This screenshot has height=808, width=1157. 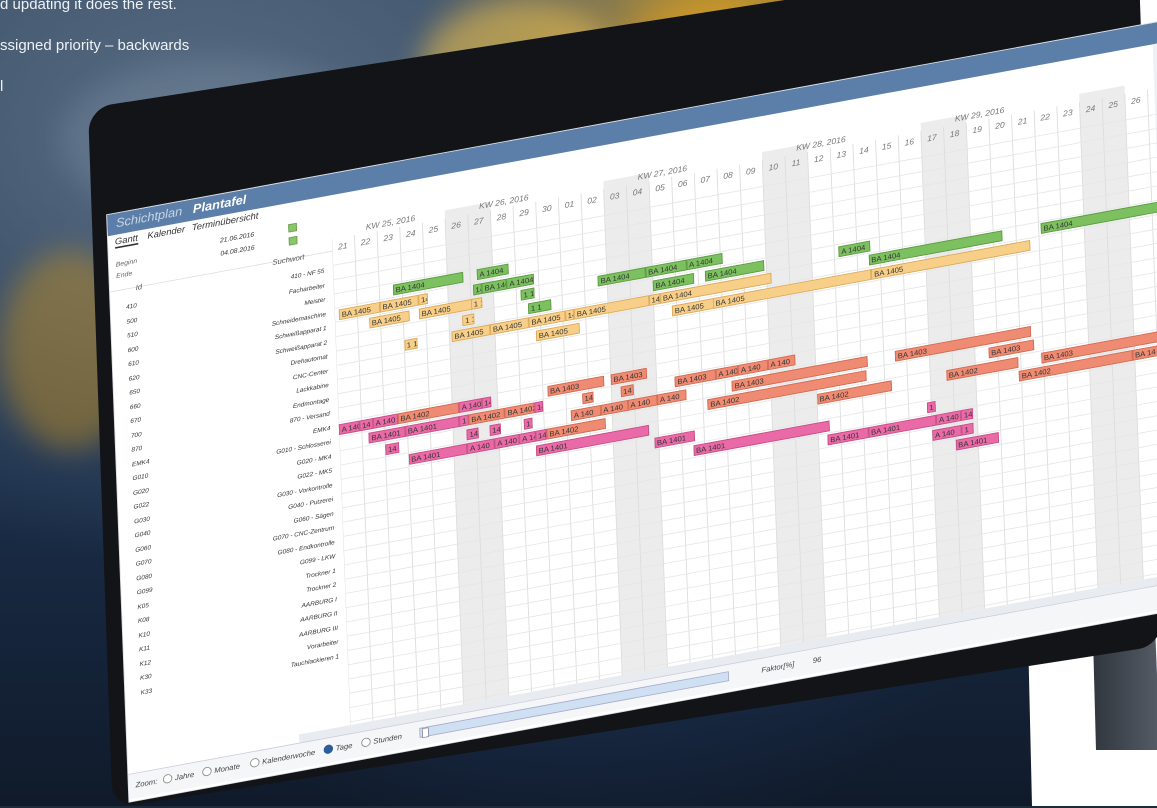 I want to click on resource-id: 610, so click(x=134, y=363).